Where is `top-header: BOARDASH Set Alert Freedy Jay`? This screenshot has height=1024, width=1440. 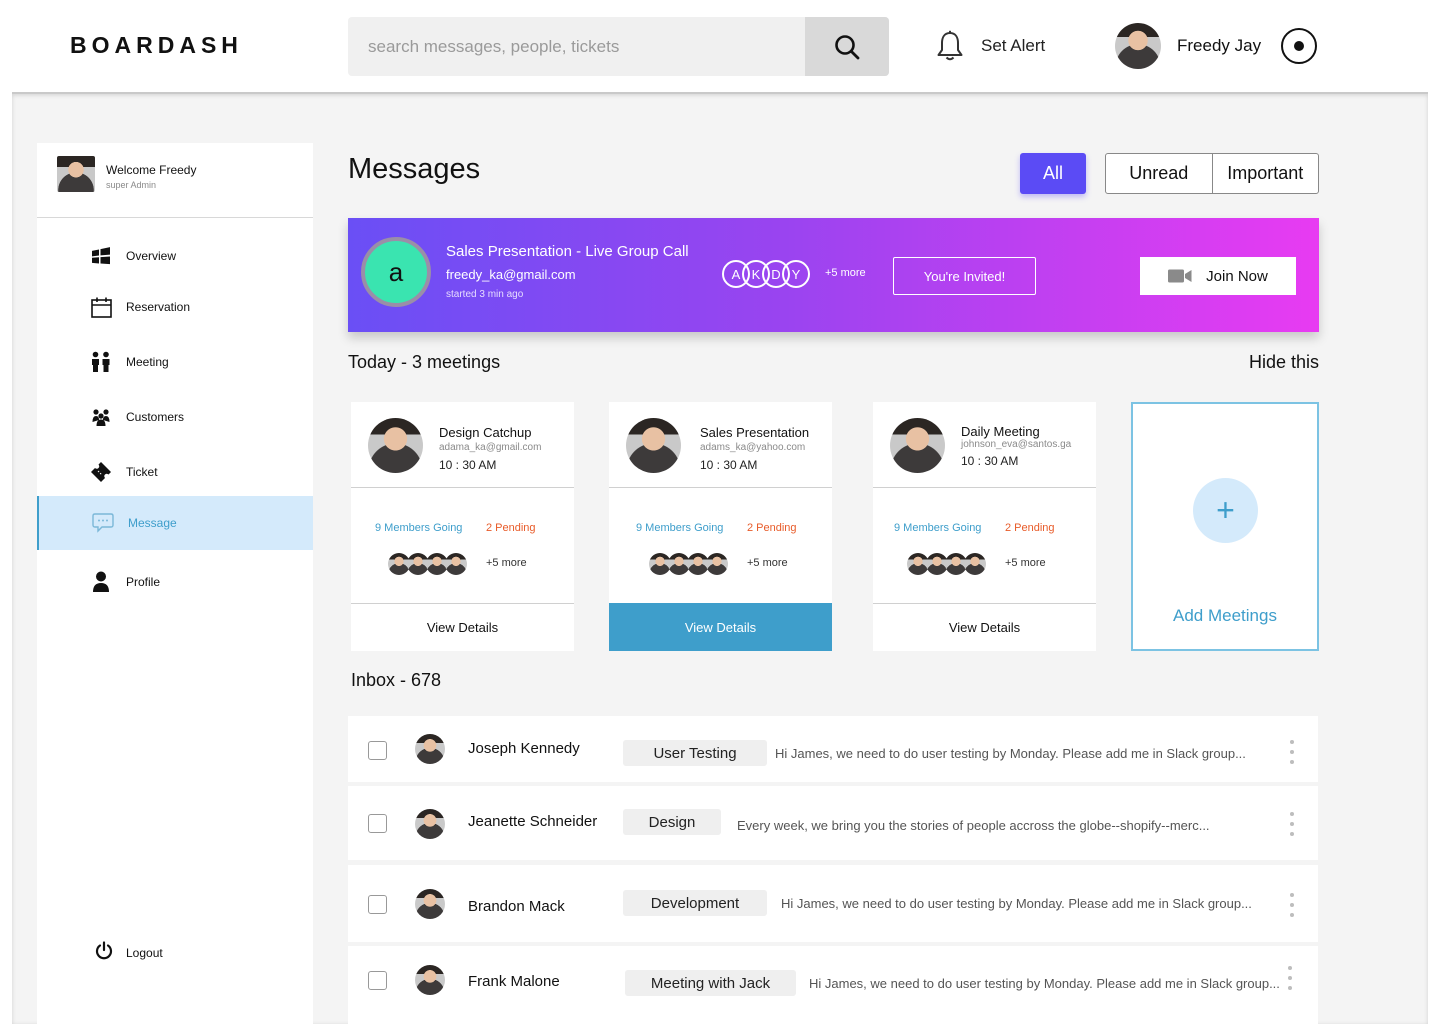
top-header: BOARDASH Set Alert Freedy Jay is located at coordinates (720, 46).